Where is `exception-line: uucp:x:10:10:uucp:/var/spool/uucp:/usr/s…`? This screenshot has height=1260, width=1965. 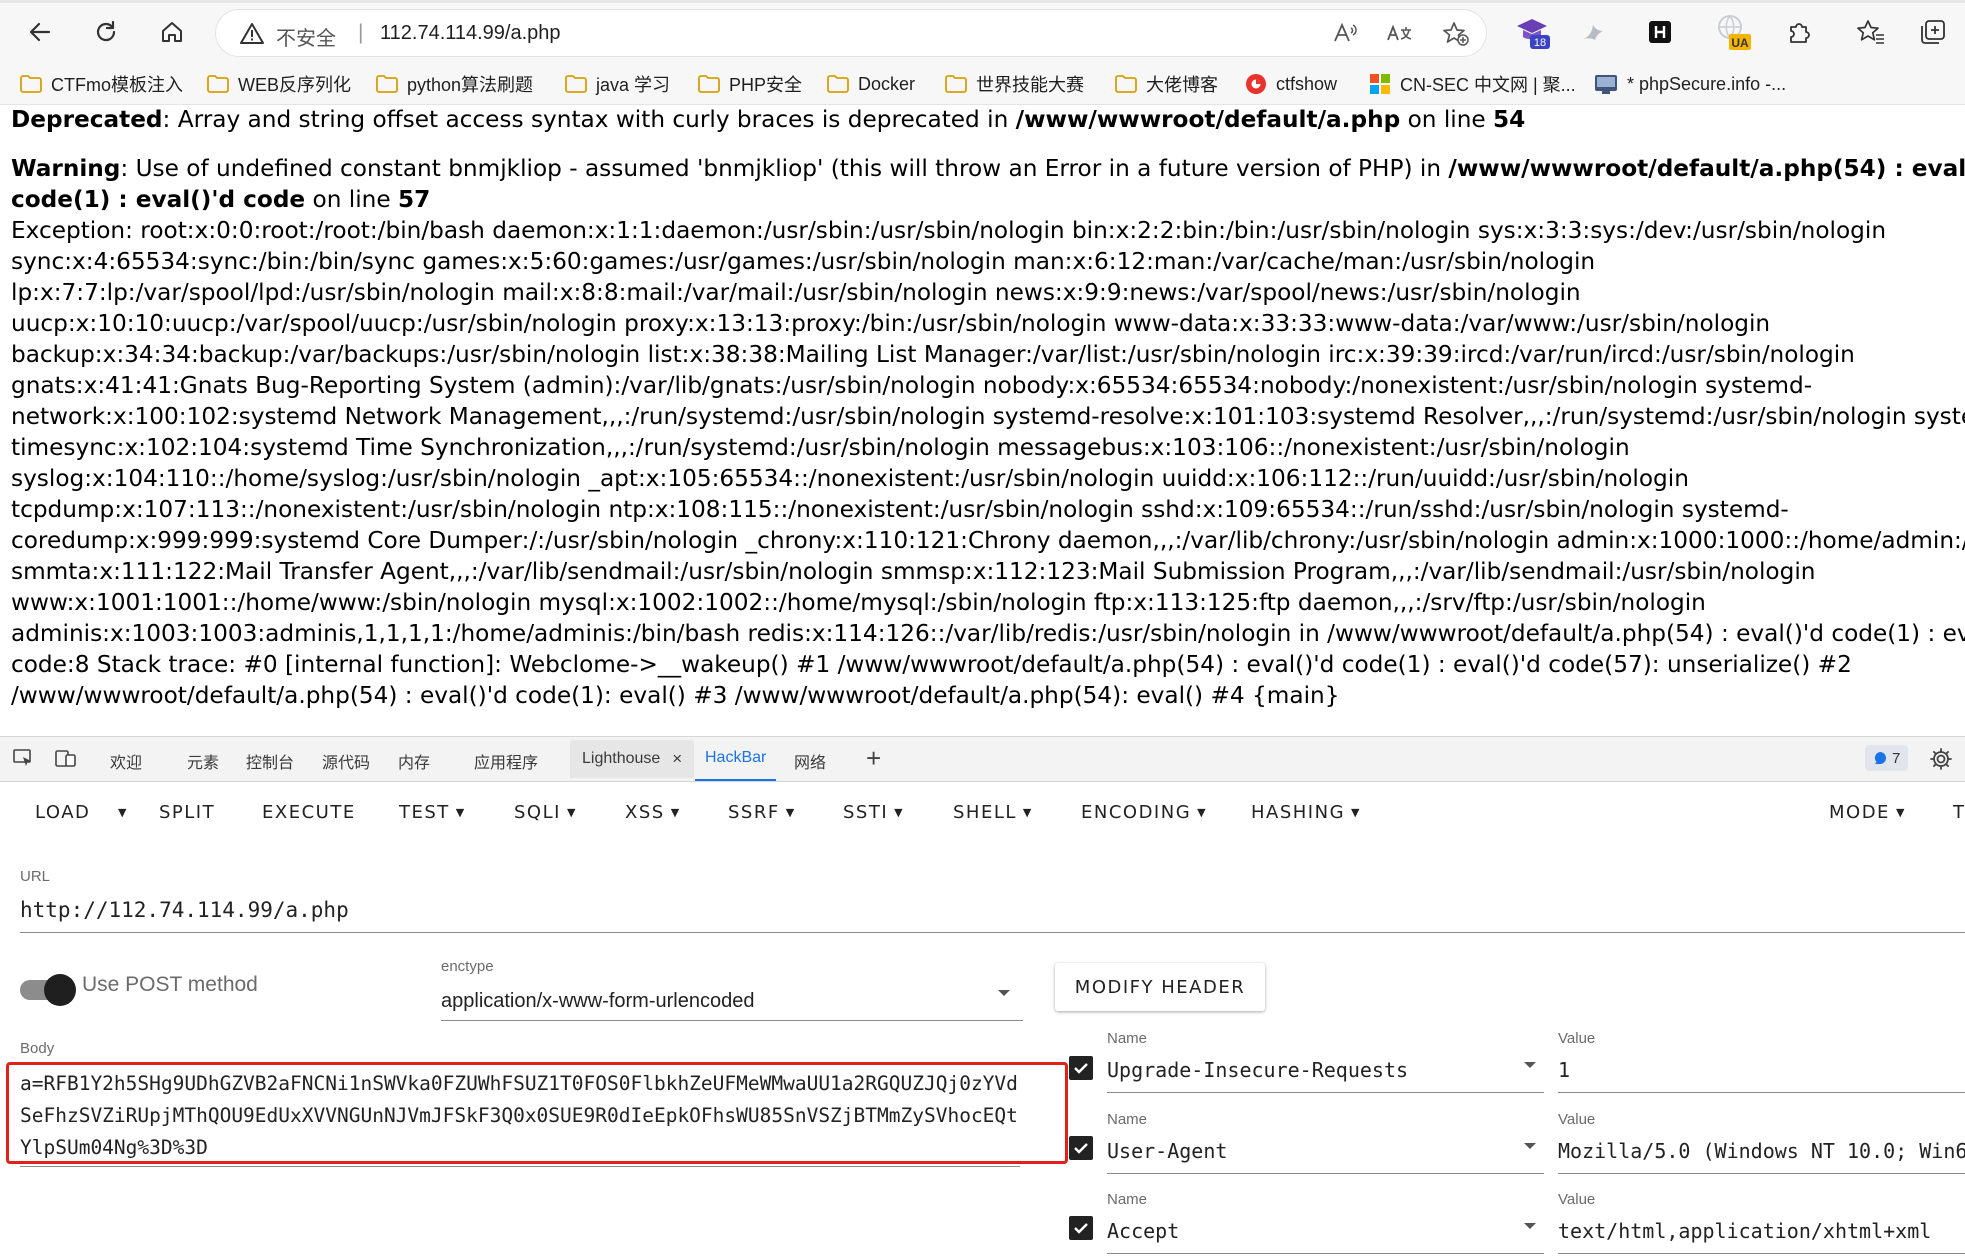
exception-line: uucp:x:10:10:uucp:/var/spool/uucp:/usr/s… is located at coordinates (891, 323).